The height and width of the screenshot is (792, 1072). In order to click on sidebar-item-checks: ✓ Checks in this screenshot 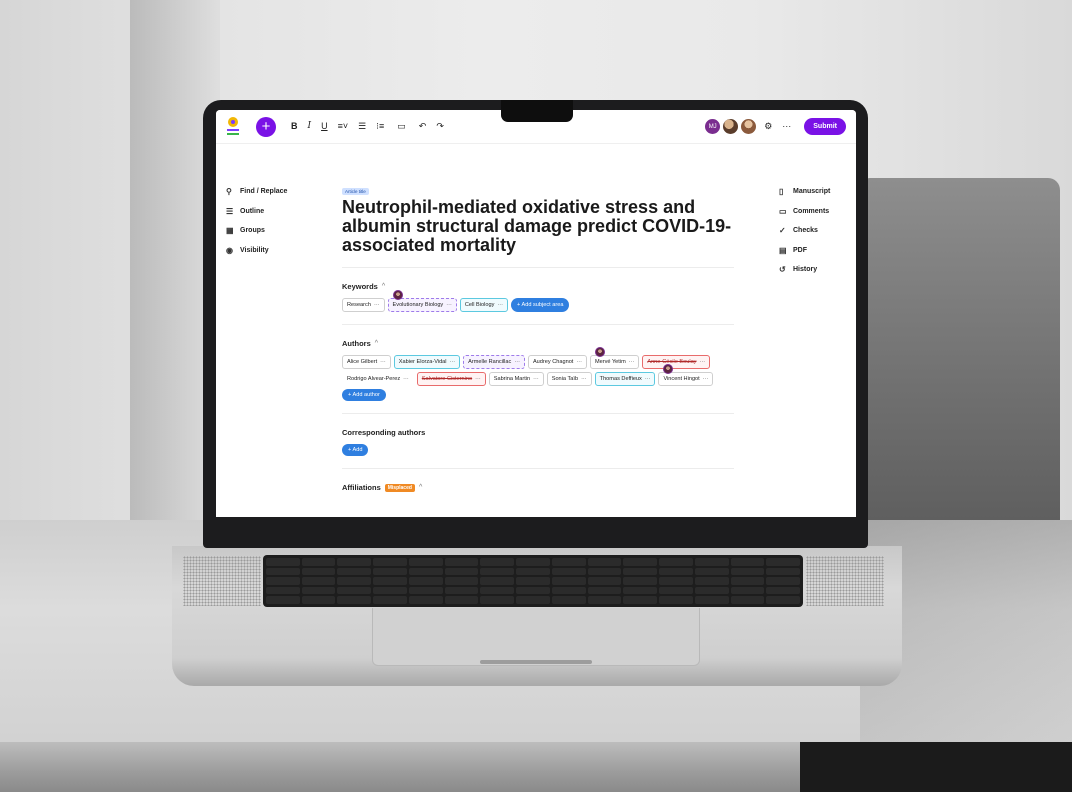, I will do `click(804, 231)`.